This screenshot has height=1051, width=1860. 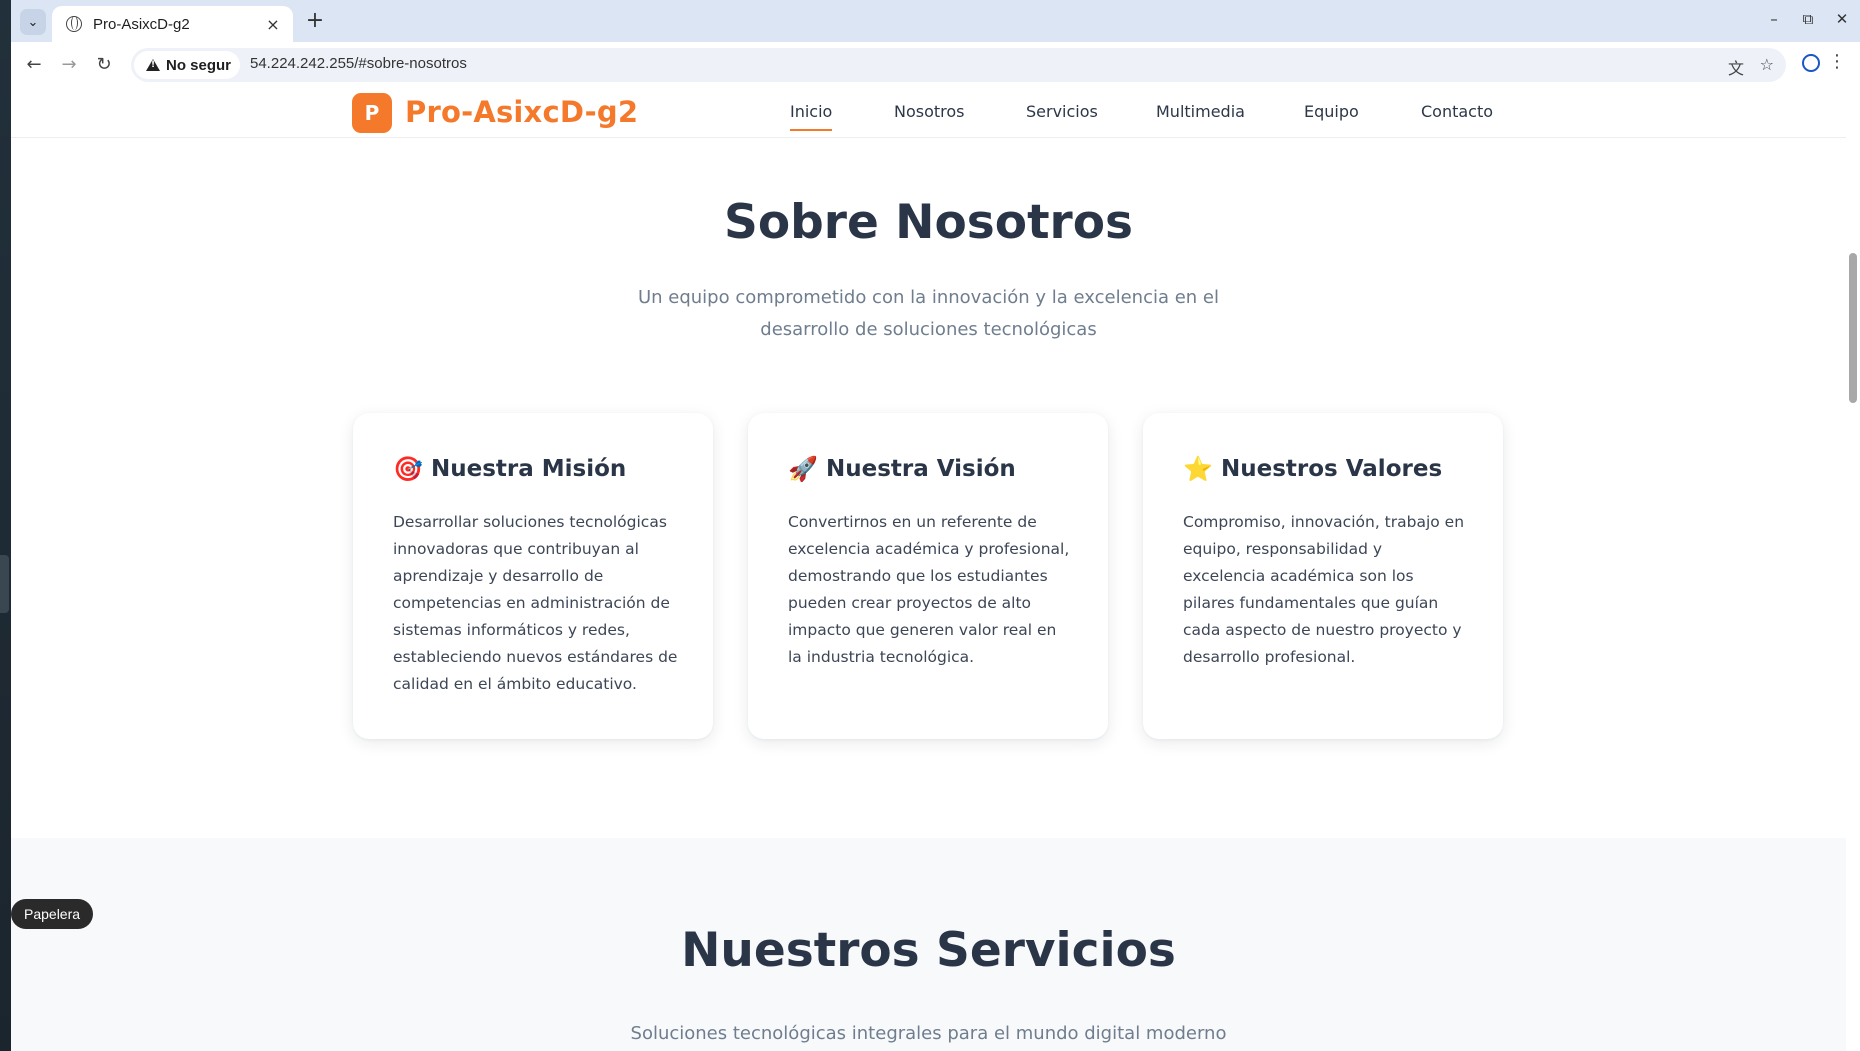 What do you see at coordinates (529, 469) in the screenshot?
I see `card-title: Nuestra Misión` at bounding box center [529, 469].